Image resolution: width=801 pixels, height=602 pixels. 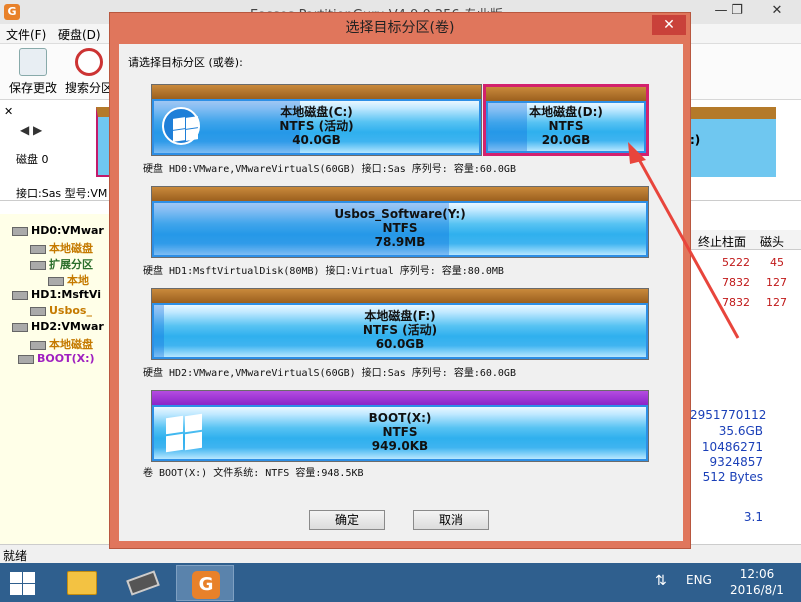 I want to click on taskbar-explorer, so click(x=81, y=583).